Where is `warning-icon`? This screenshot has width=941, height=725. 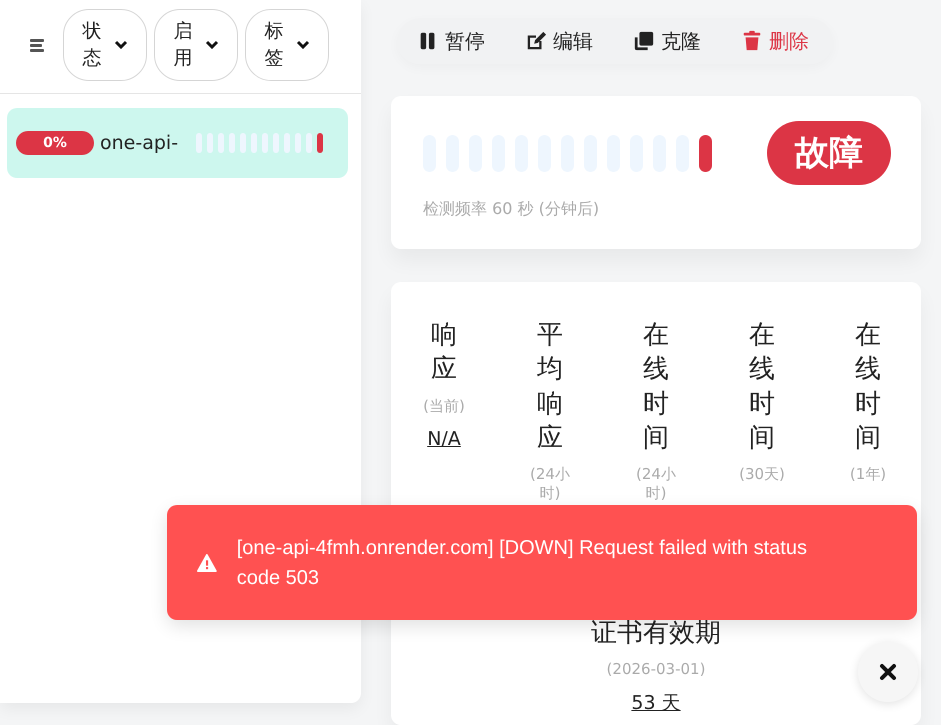
warning-icon is located at coordinates (207, 562).